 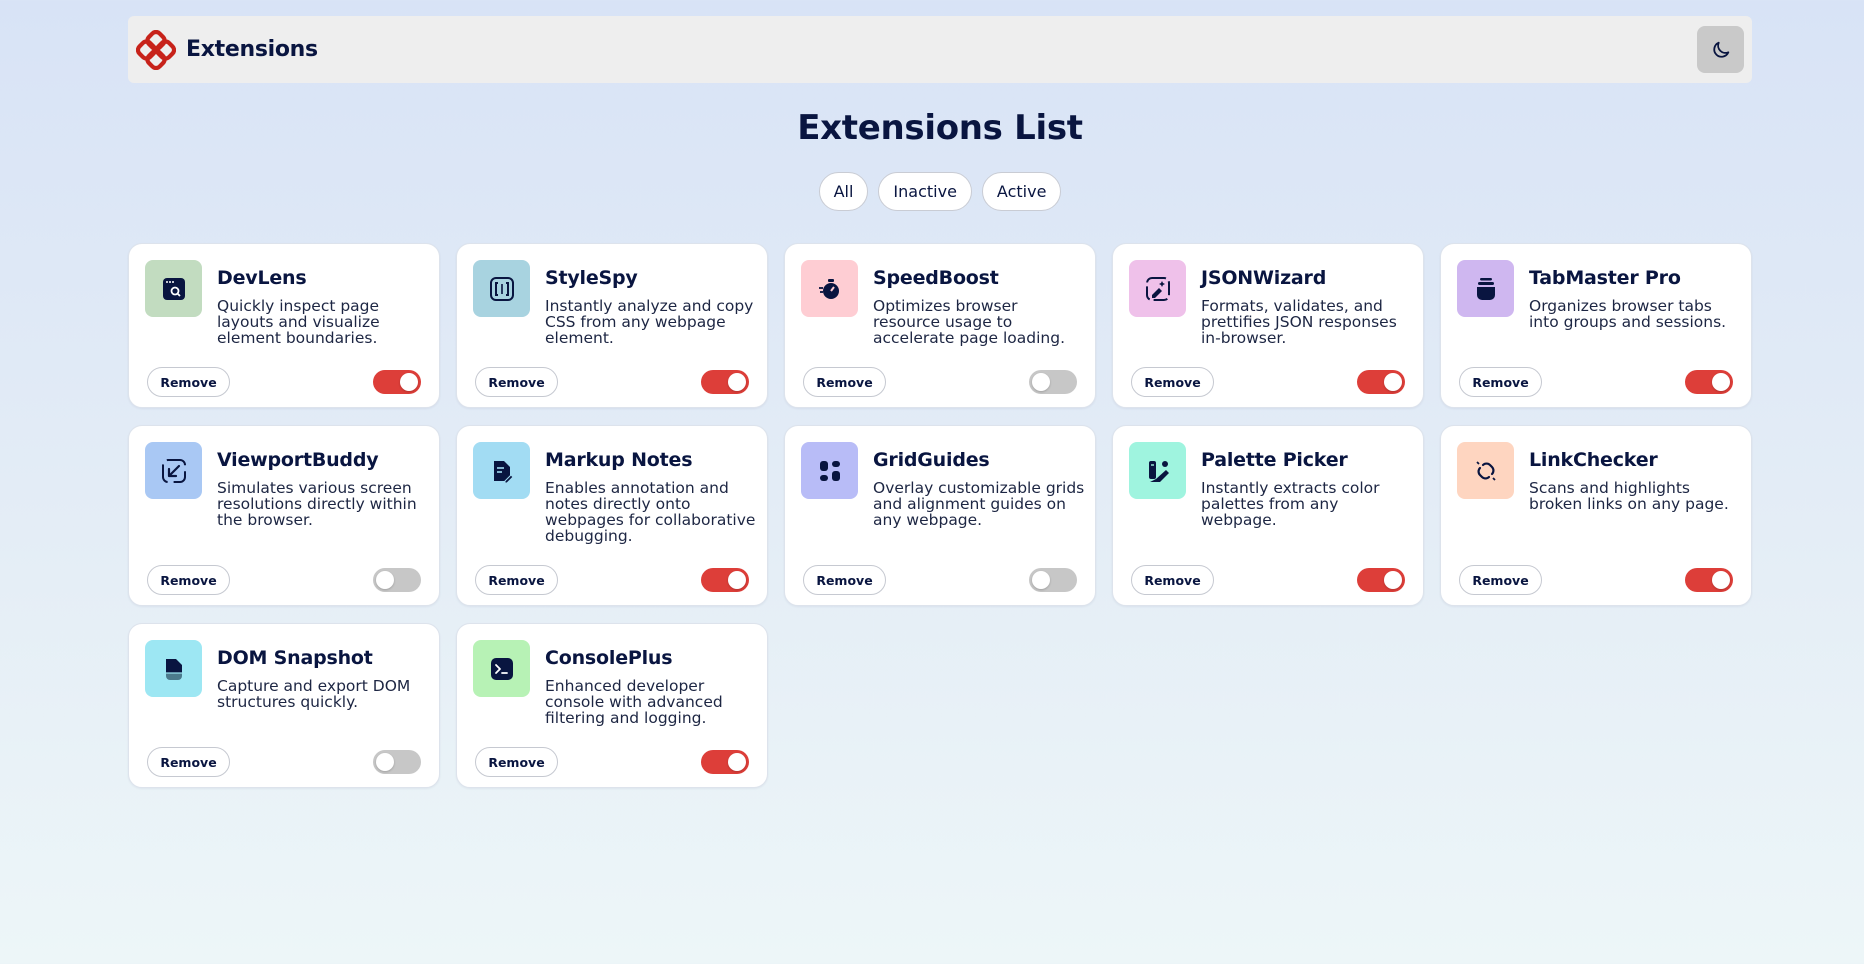 What do you see at coordinates (591, 278) in the screenshot?
I see `extension-name: StyleSpy` at bounding box center [591, 278].